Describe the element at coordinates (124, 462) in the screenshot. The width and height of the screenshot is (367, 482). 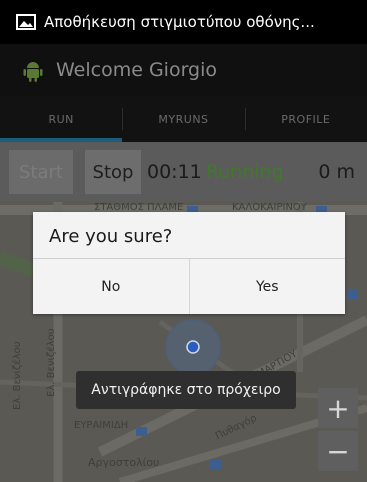
I see `map-label-argostoliou: Αργοστολίου` at that location.